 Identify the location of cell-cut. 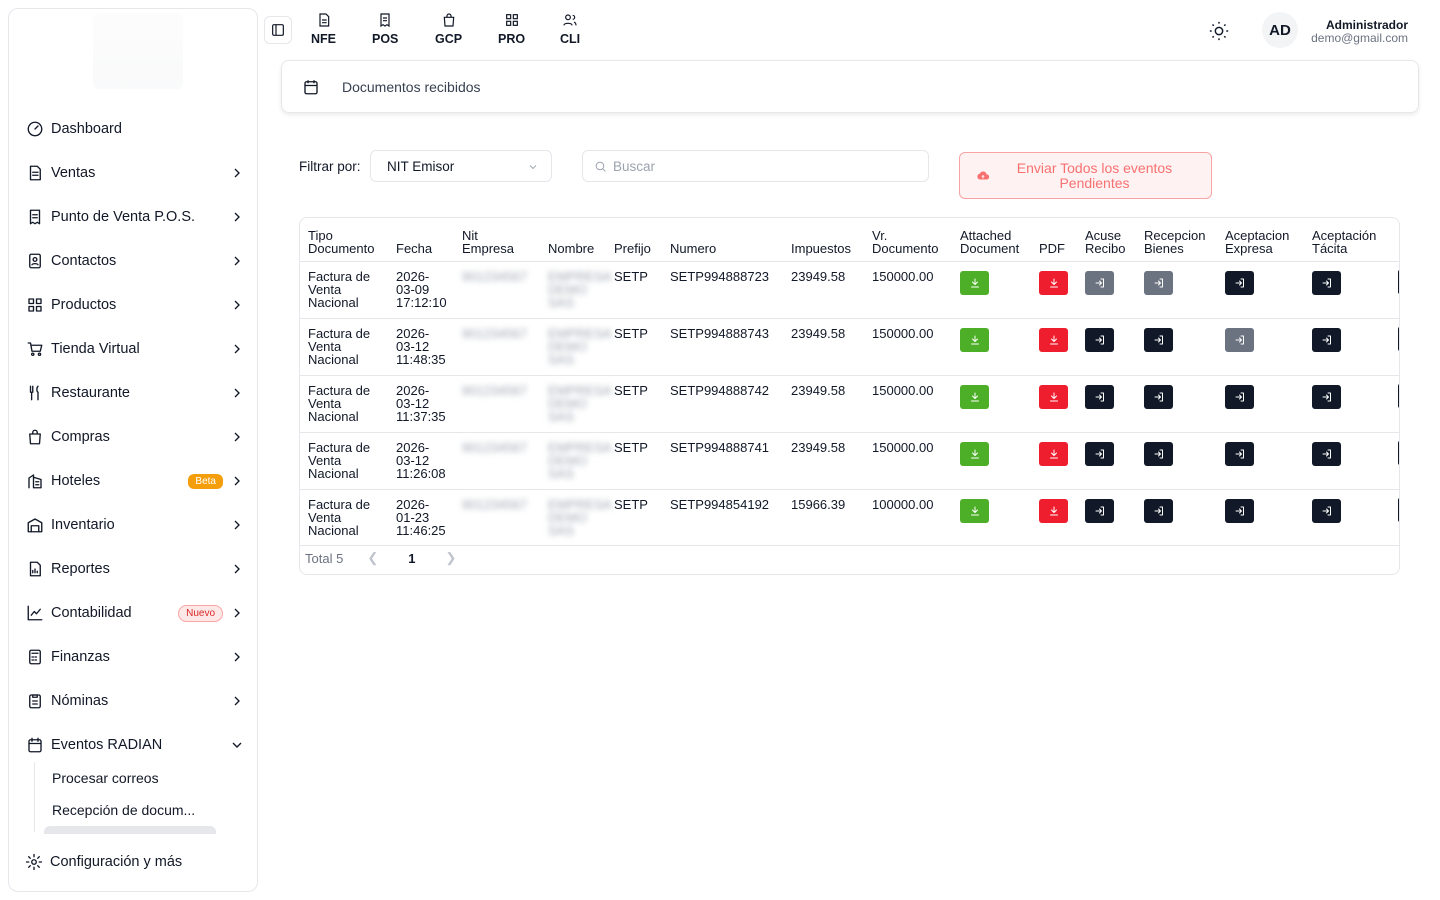
(1394, 404).